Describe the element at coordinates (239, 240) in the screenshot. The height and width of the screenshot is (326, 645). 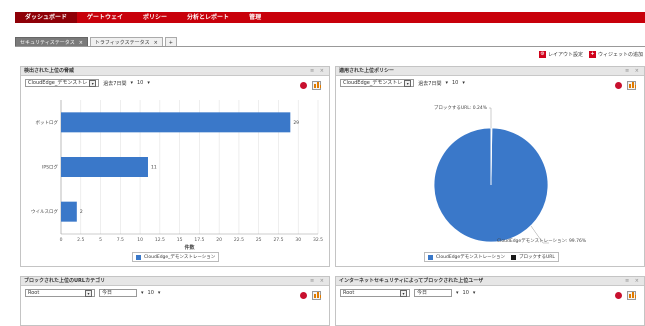
I see `x-tick-label: 22.5` at that location.